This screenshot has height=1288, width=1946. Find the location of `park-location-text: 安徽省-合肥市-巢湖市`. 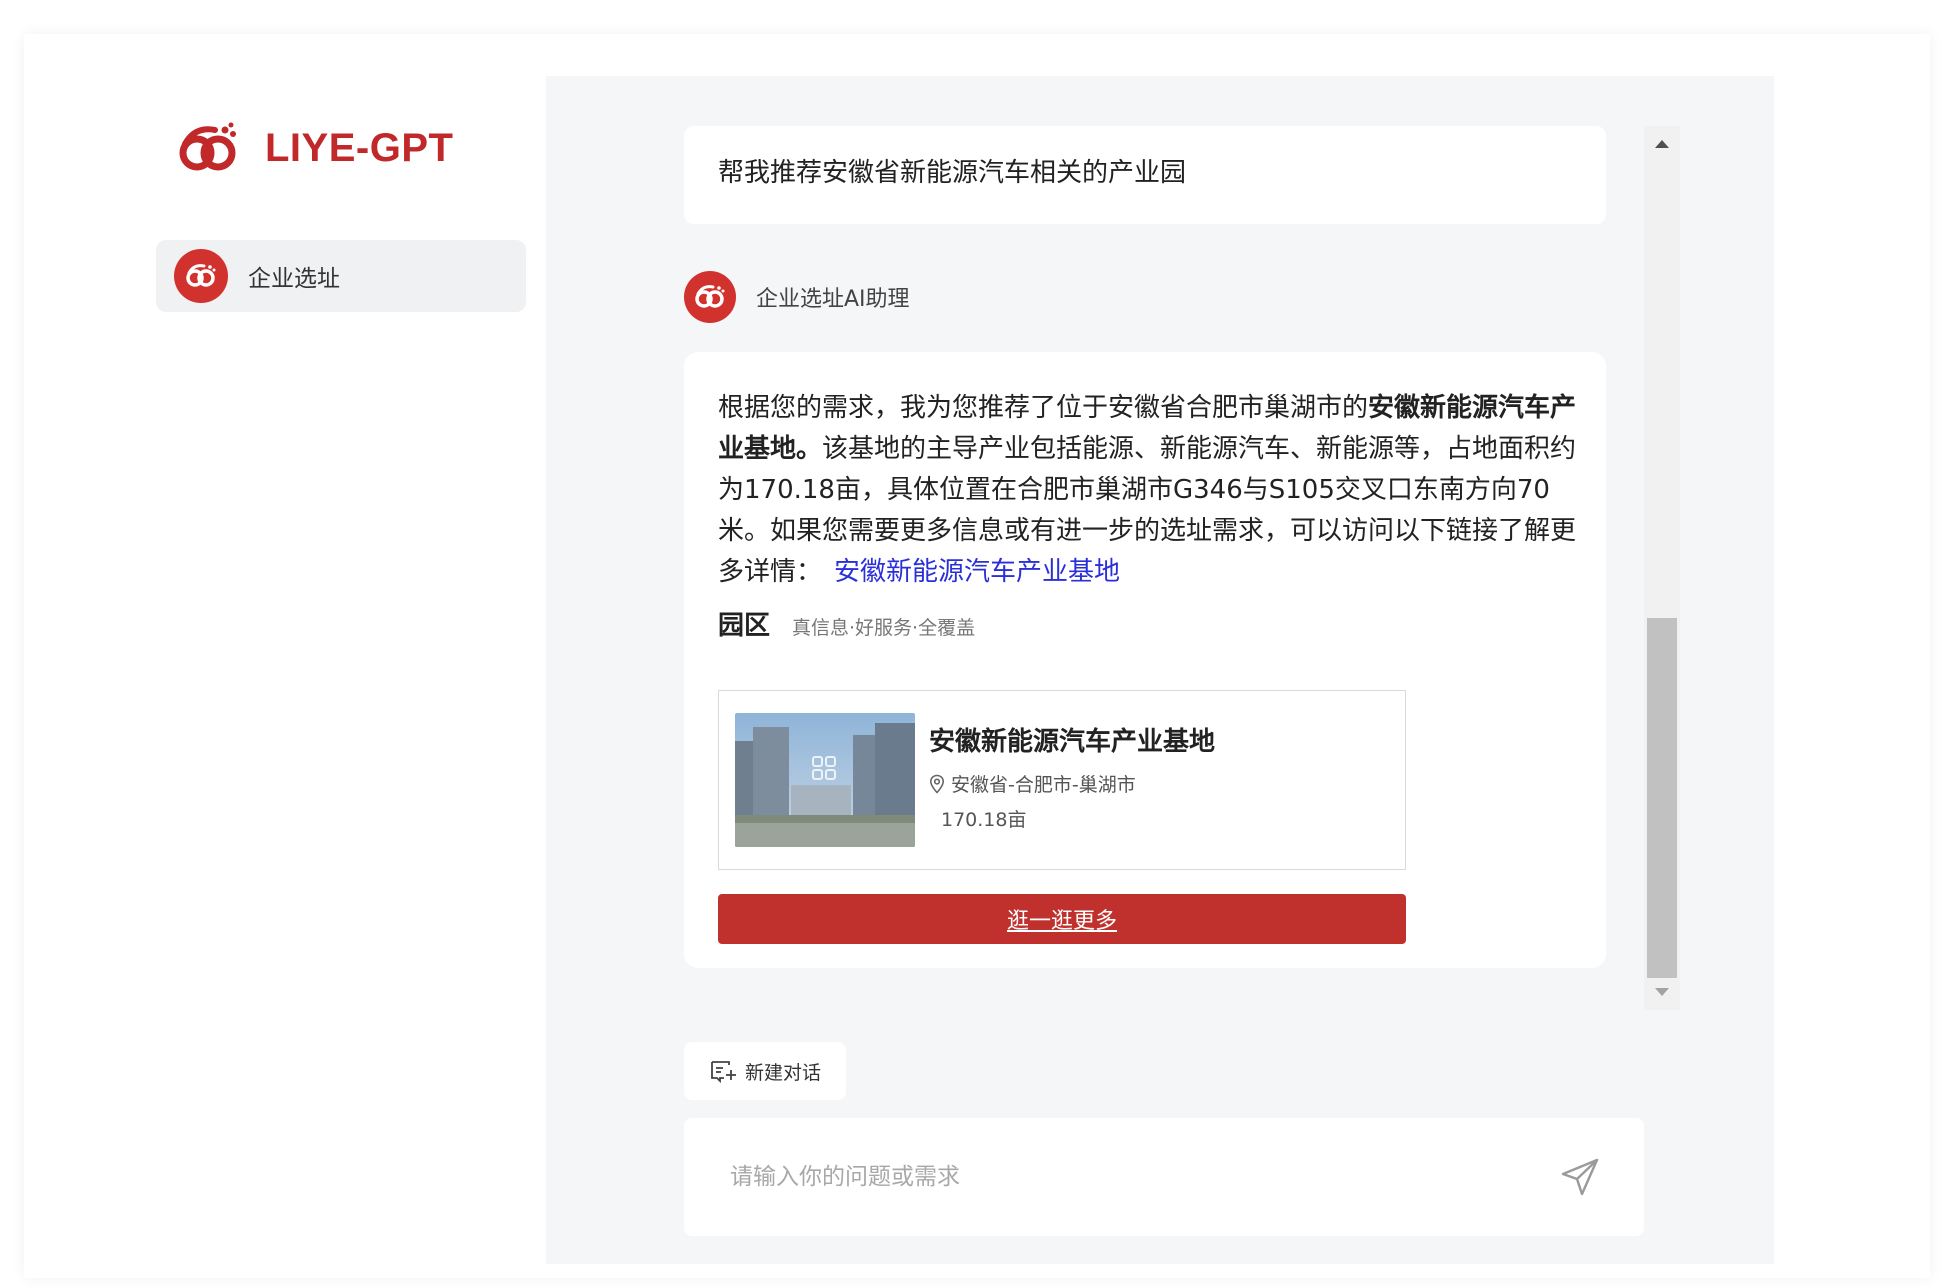

park-location-text: 安徽省-合肥市-巢湖市 is located at coordinates (1043, 785).